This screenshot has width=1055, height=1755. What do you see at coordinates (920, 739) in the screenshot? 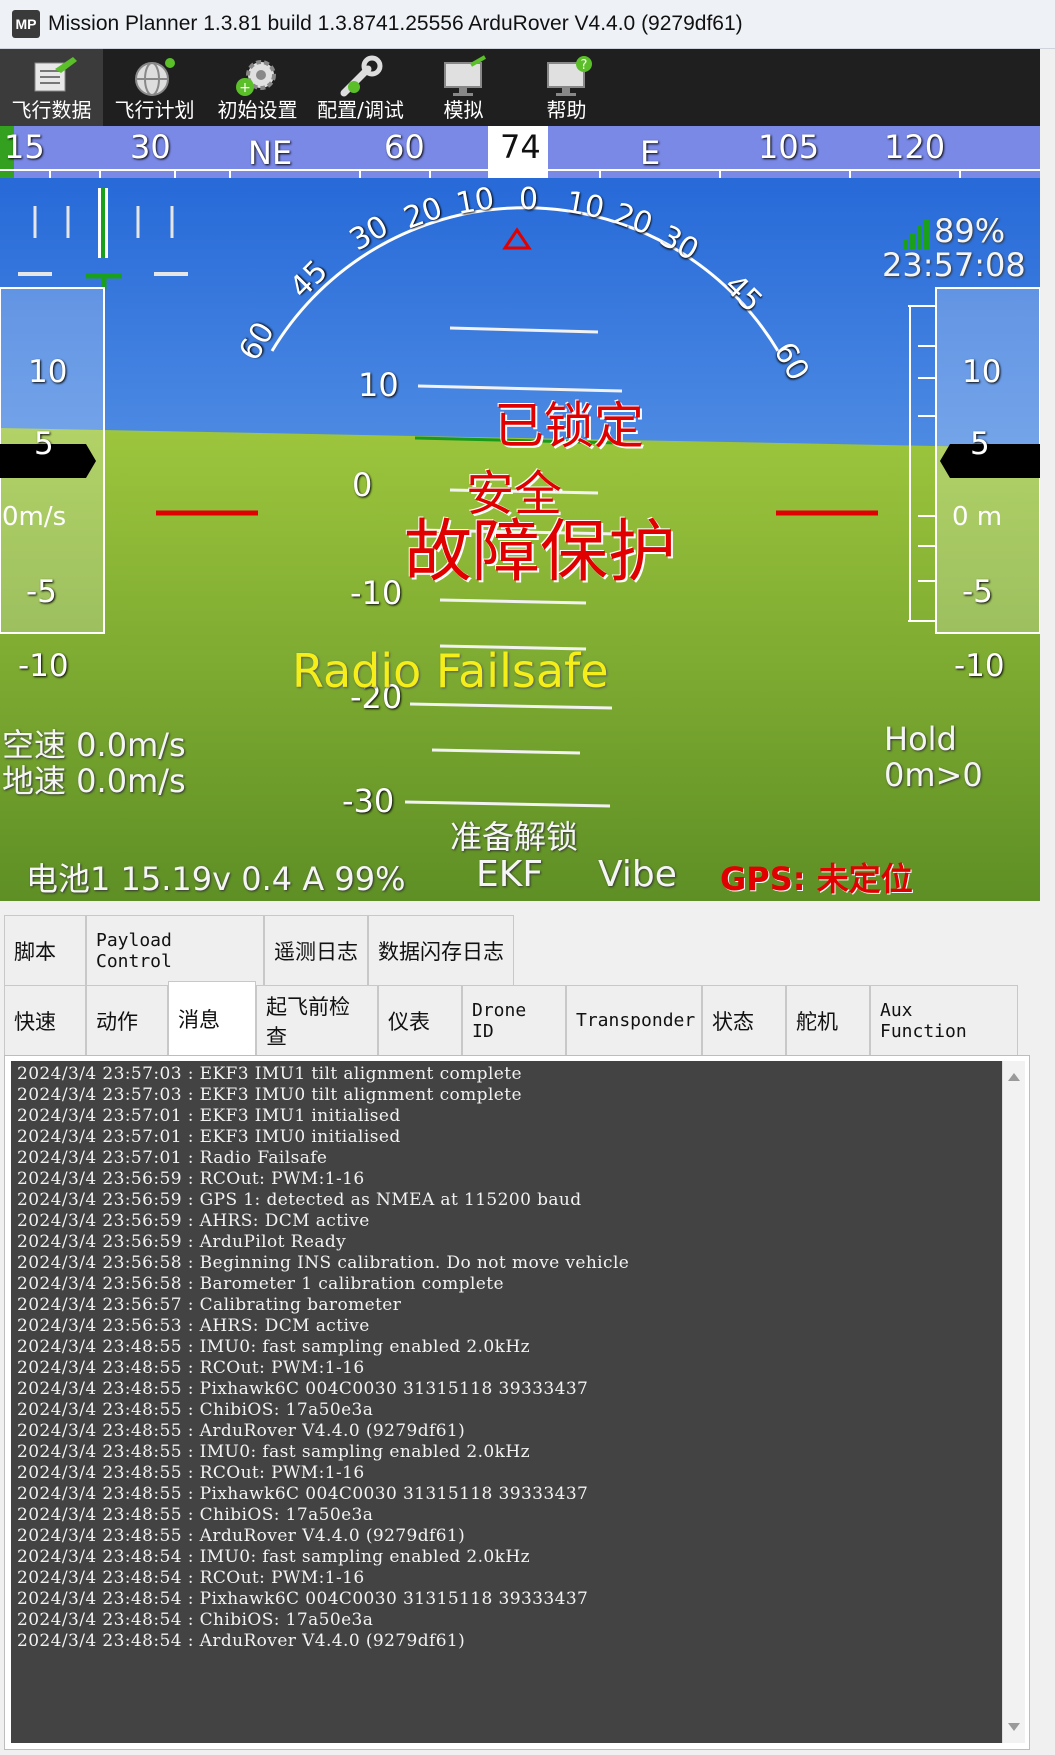
I see `flight-mode-readout: Hold` at bounding box center [920, 739].